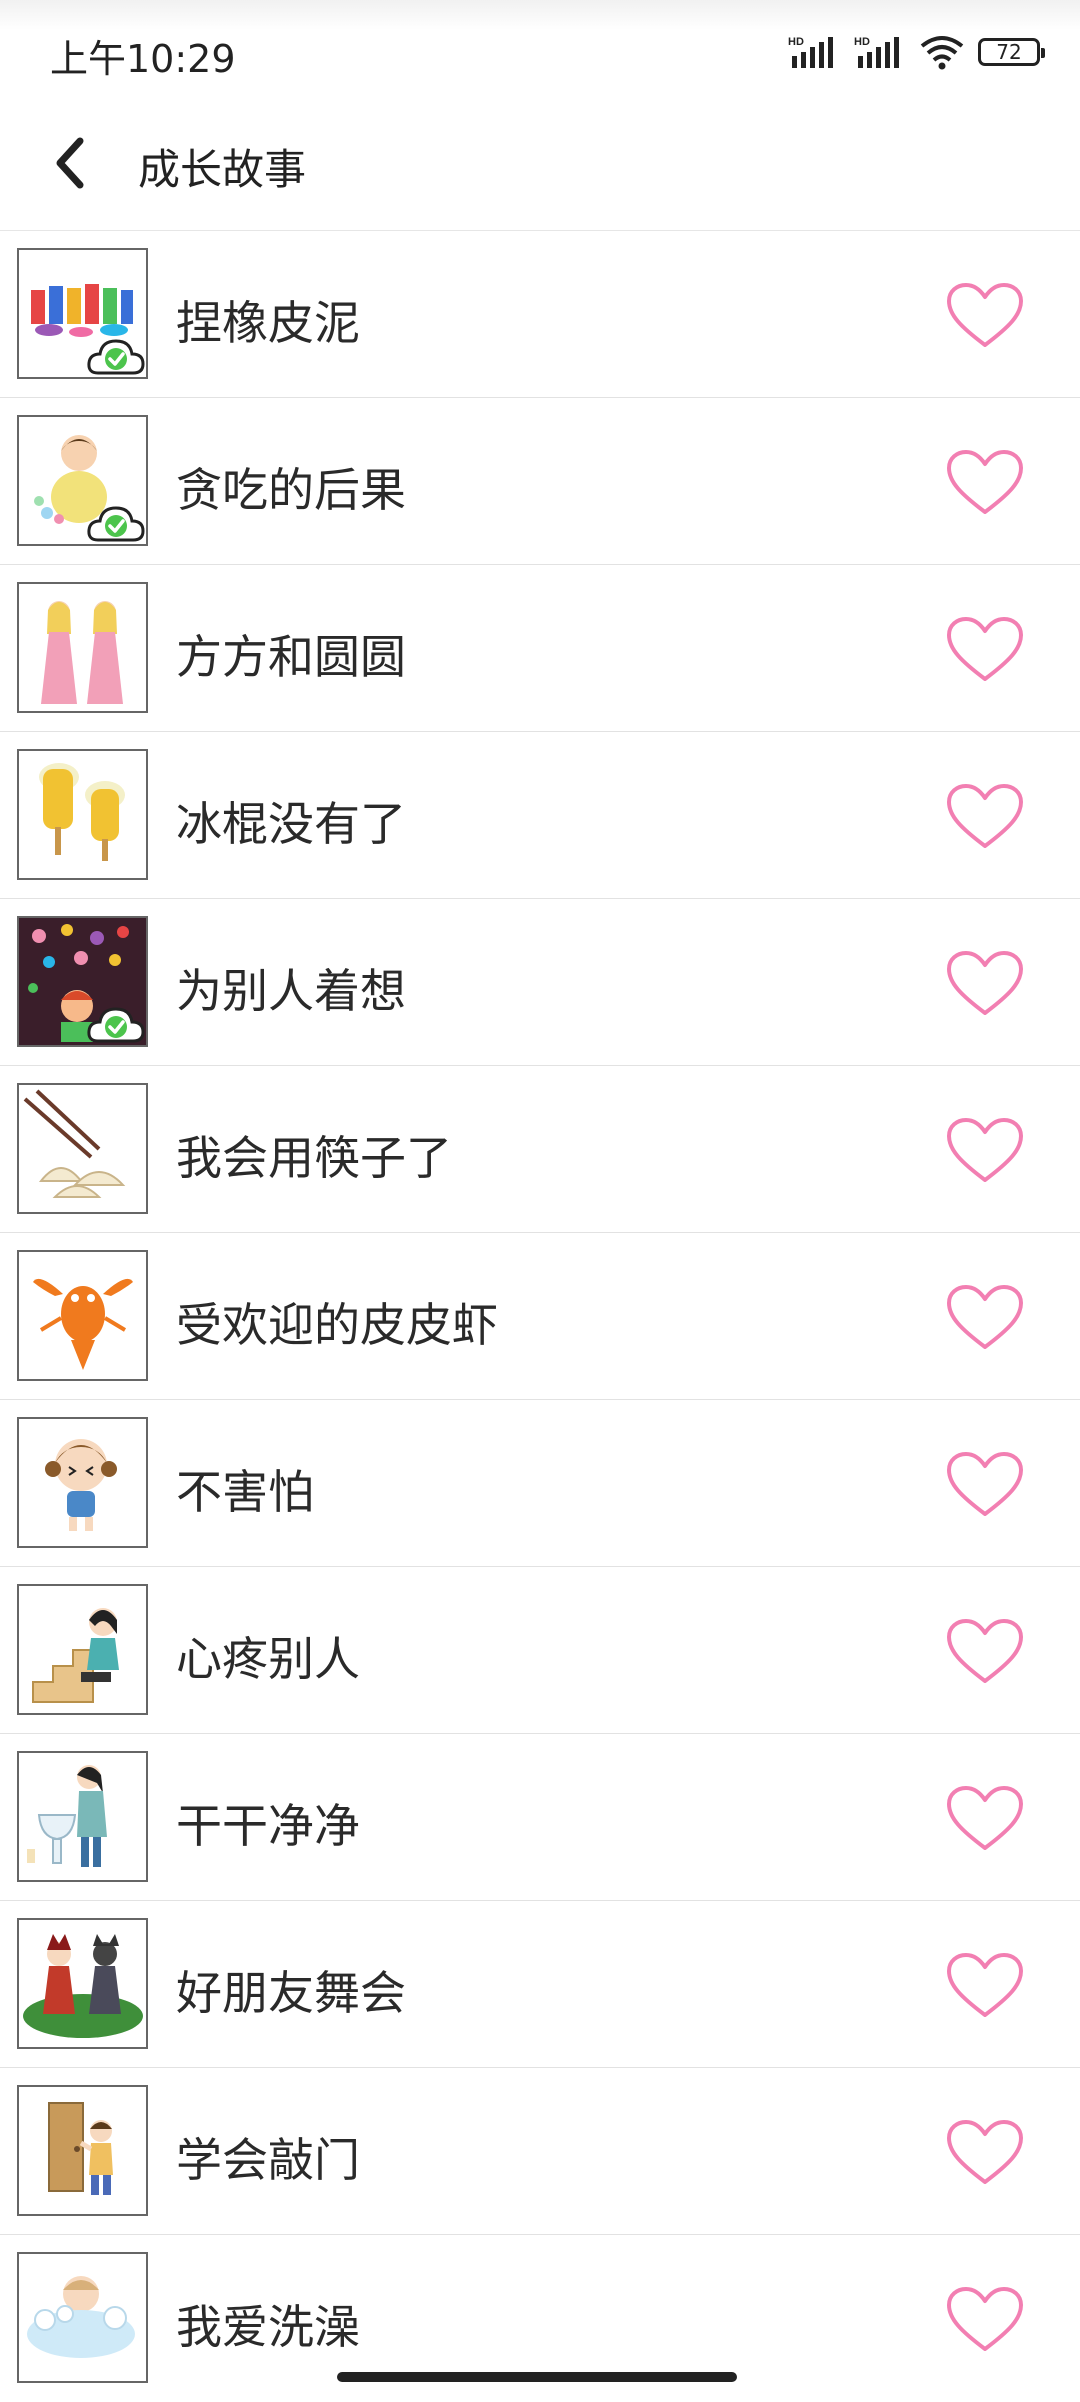 This screenshot has width=1080, height=2402. Describe the element at coordinates (1011, 52) in the screenshot. I see `battery-icon: 72` at that location.